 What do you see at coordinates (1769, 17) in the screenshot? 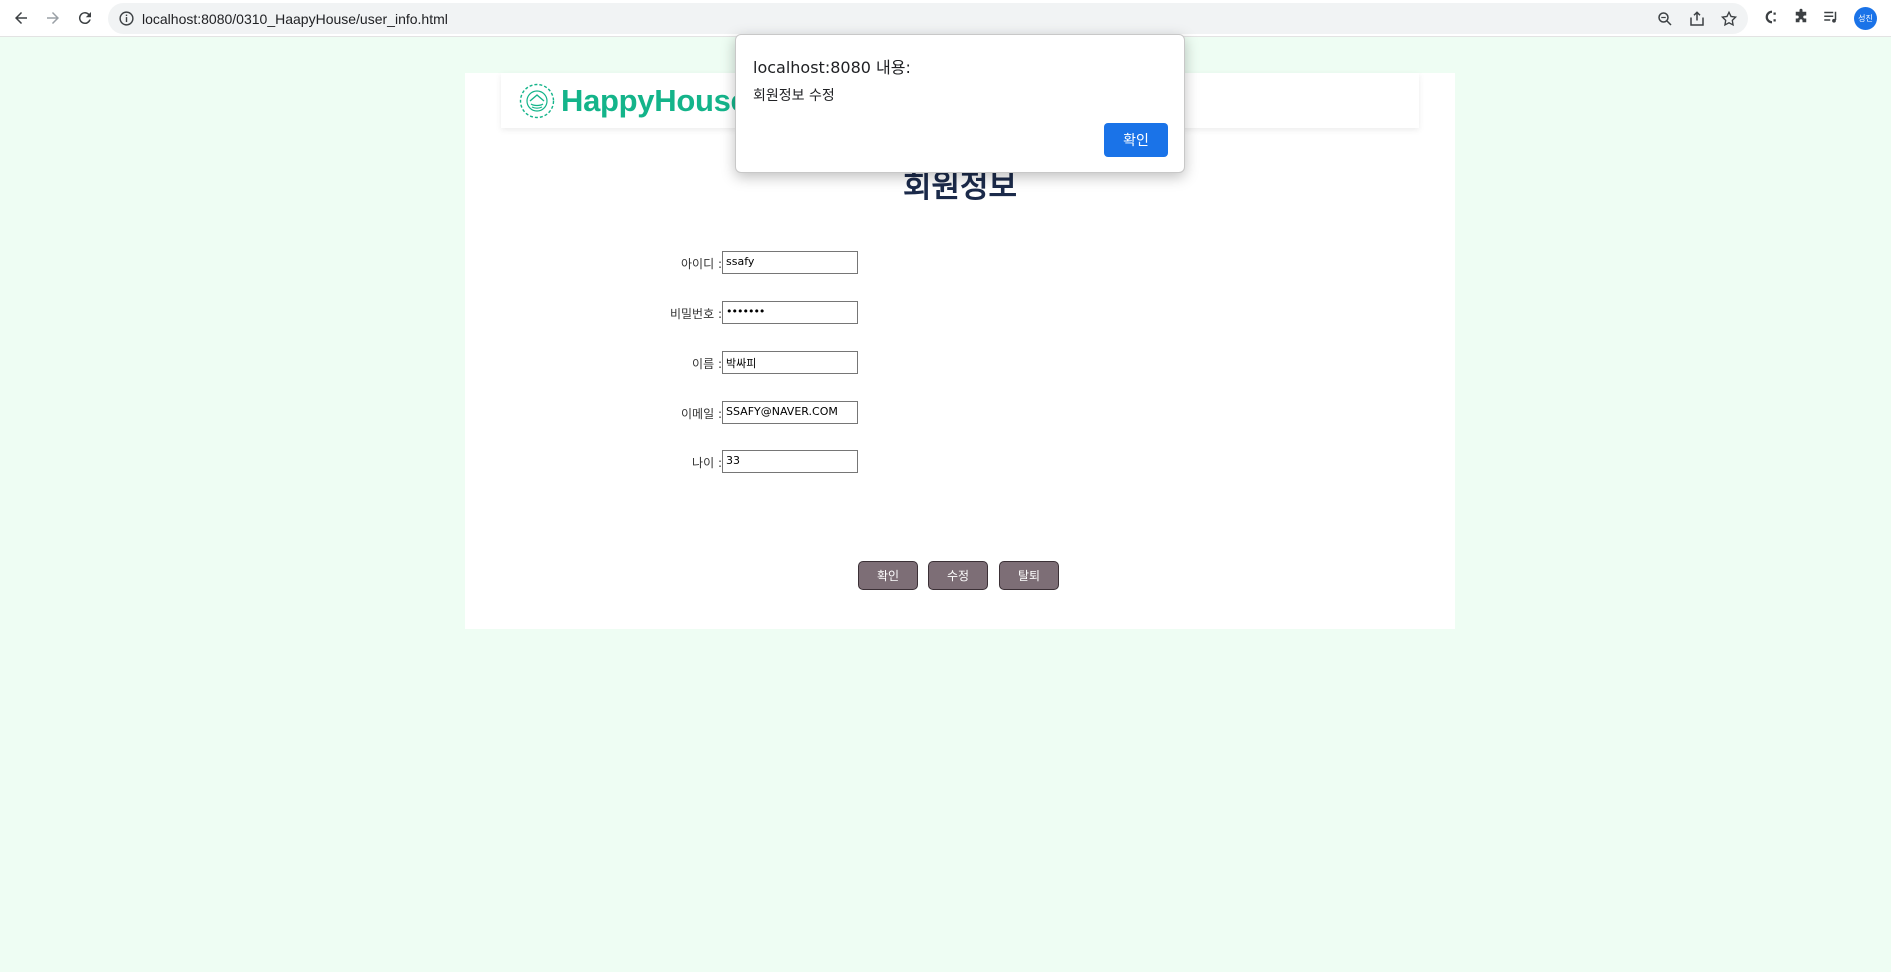
I see `extension-c-icon` at bounding box center [1769, 17].